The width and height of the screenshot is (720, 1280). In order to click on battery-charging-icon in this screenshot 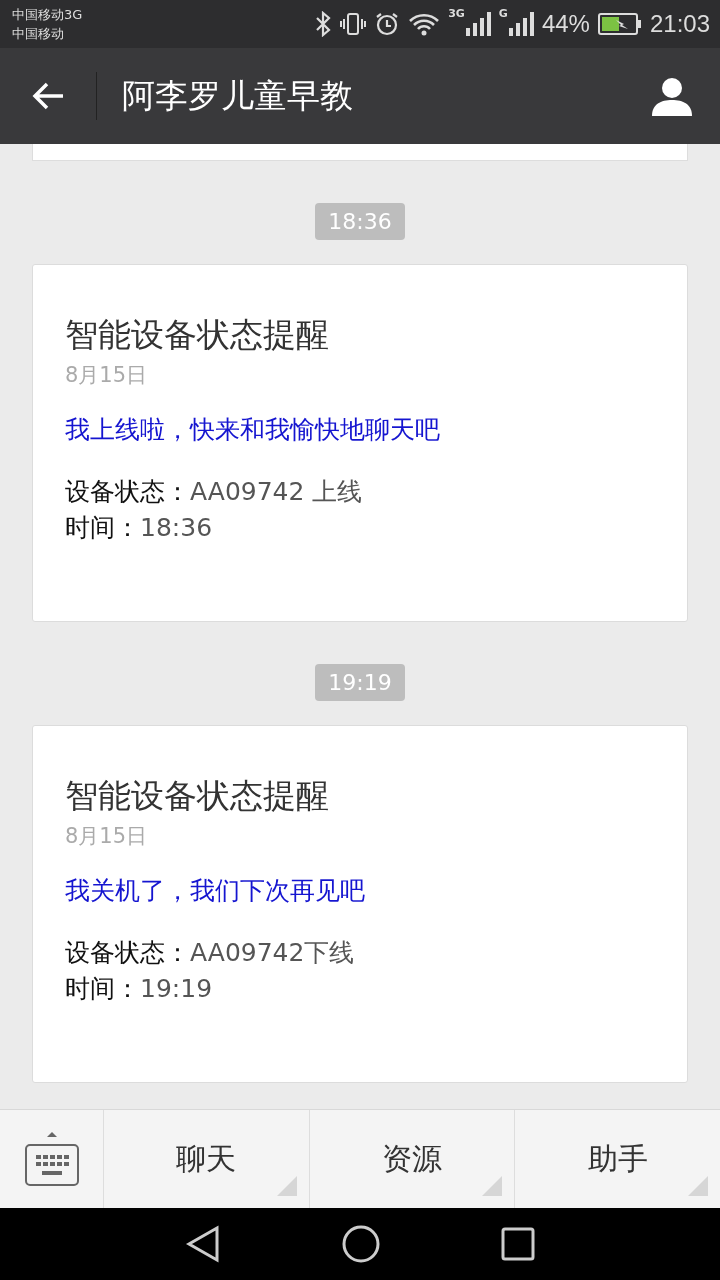, I will do `click(619, 24)`.